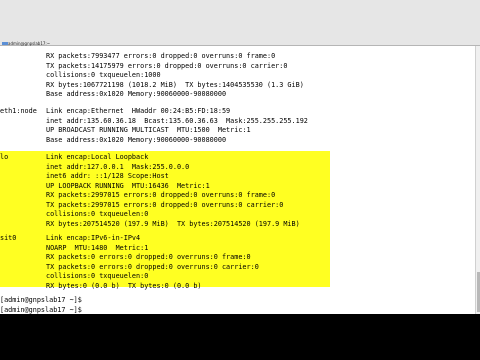 The width and height of the screenshot is (480, 360). I want to click on output-line: lo Link encap:Local Loopback, so click(74, 157).